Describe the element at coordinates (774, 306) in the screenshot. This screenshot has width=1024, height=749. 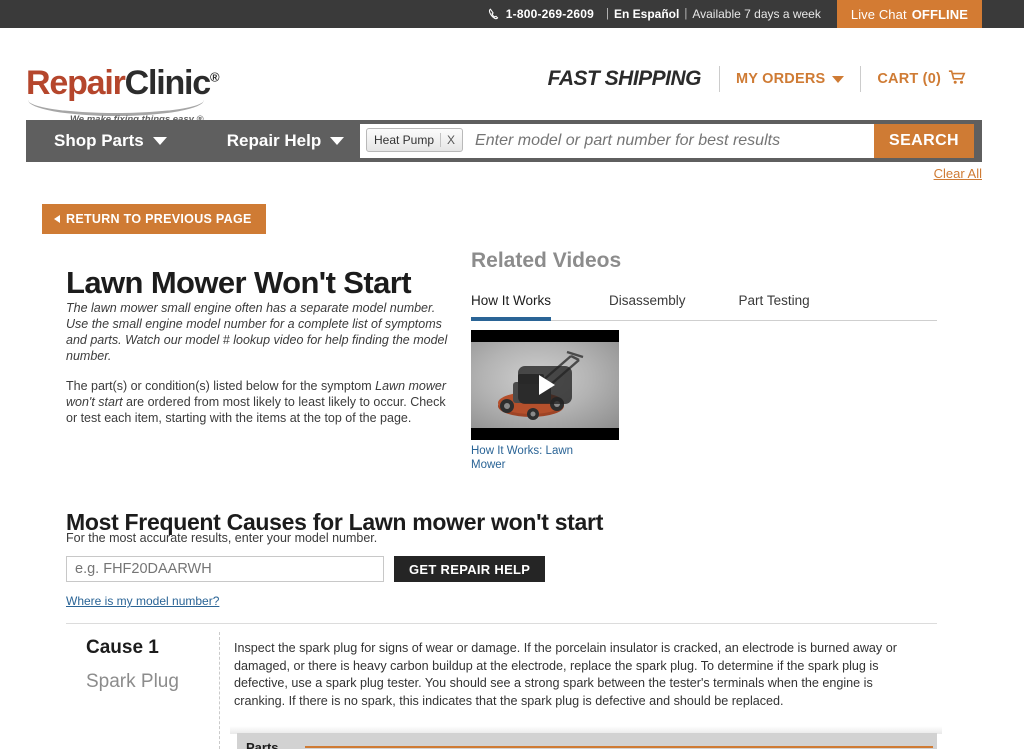
I see `tab-part-testing: Part Testing` at that location.